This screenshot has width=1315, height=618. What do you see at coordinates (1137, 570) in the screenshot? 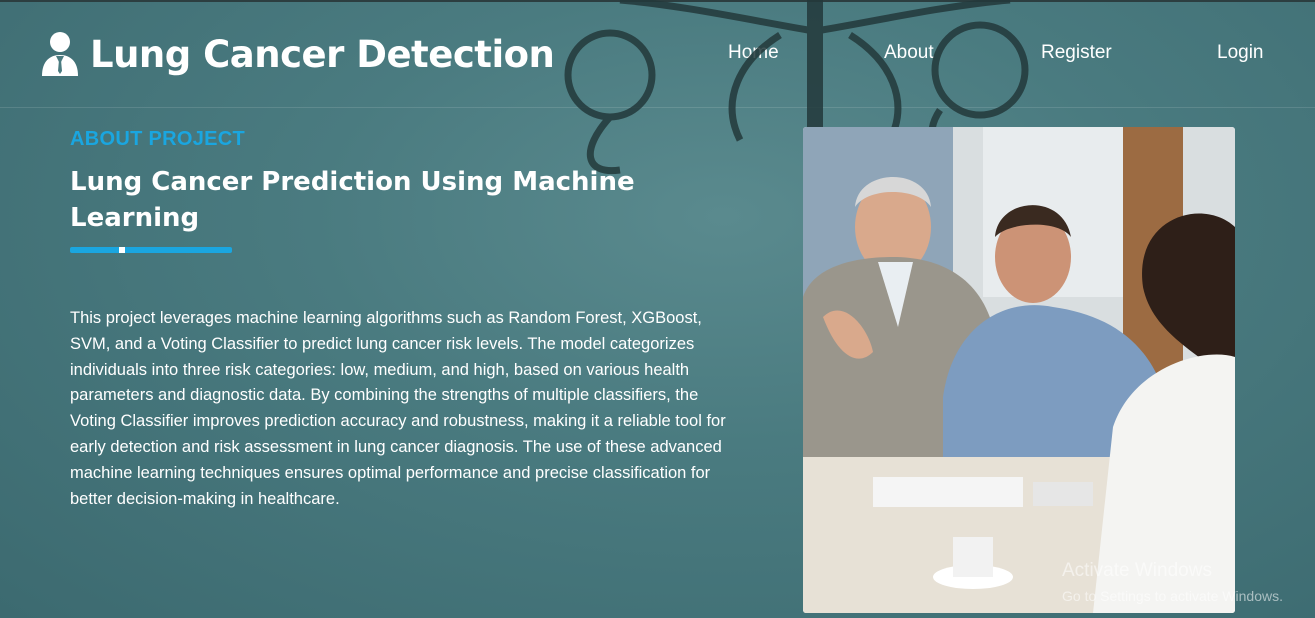
I see `watermark-title: Activate Windows` at bounding box center [1137, 570].